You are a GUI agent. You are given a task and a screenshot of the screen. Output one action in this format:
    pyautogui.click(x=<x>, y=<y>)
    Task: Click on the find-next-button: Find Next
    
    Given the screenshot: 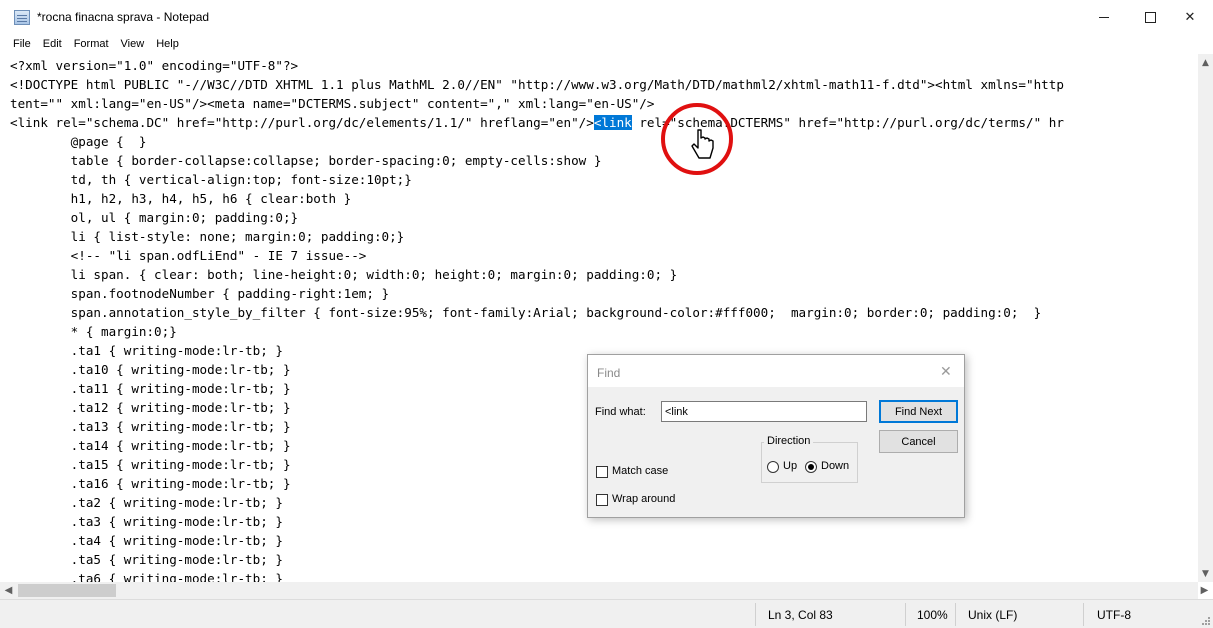 What is the action you would take?
    pyautogui.click(x=918, y=411)
    